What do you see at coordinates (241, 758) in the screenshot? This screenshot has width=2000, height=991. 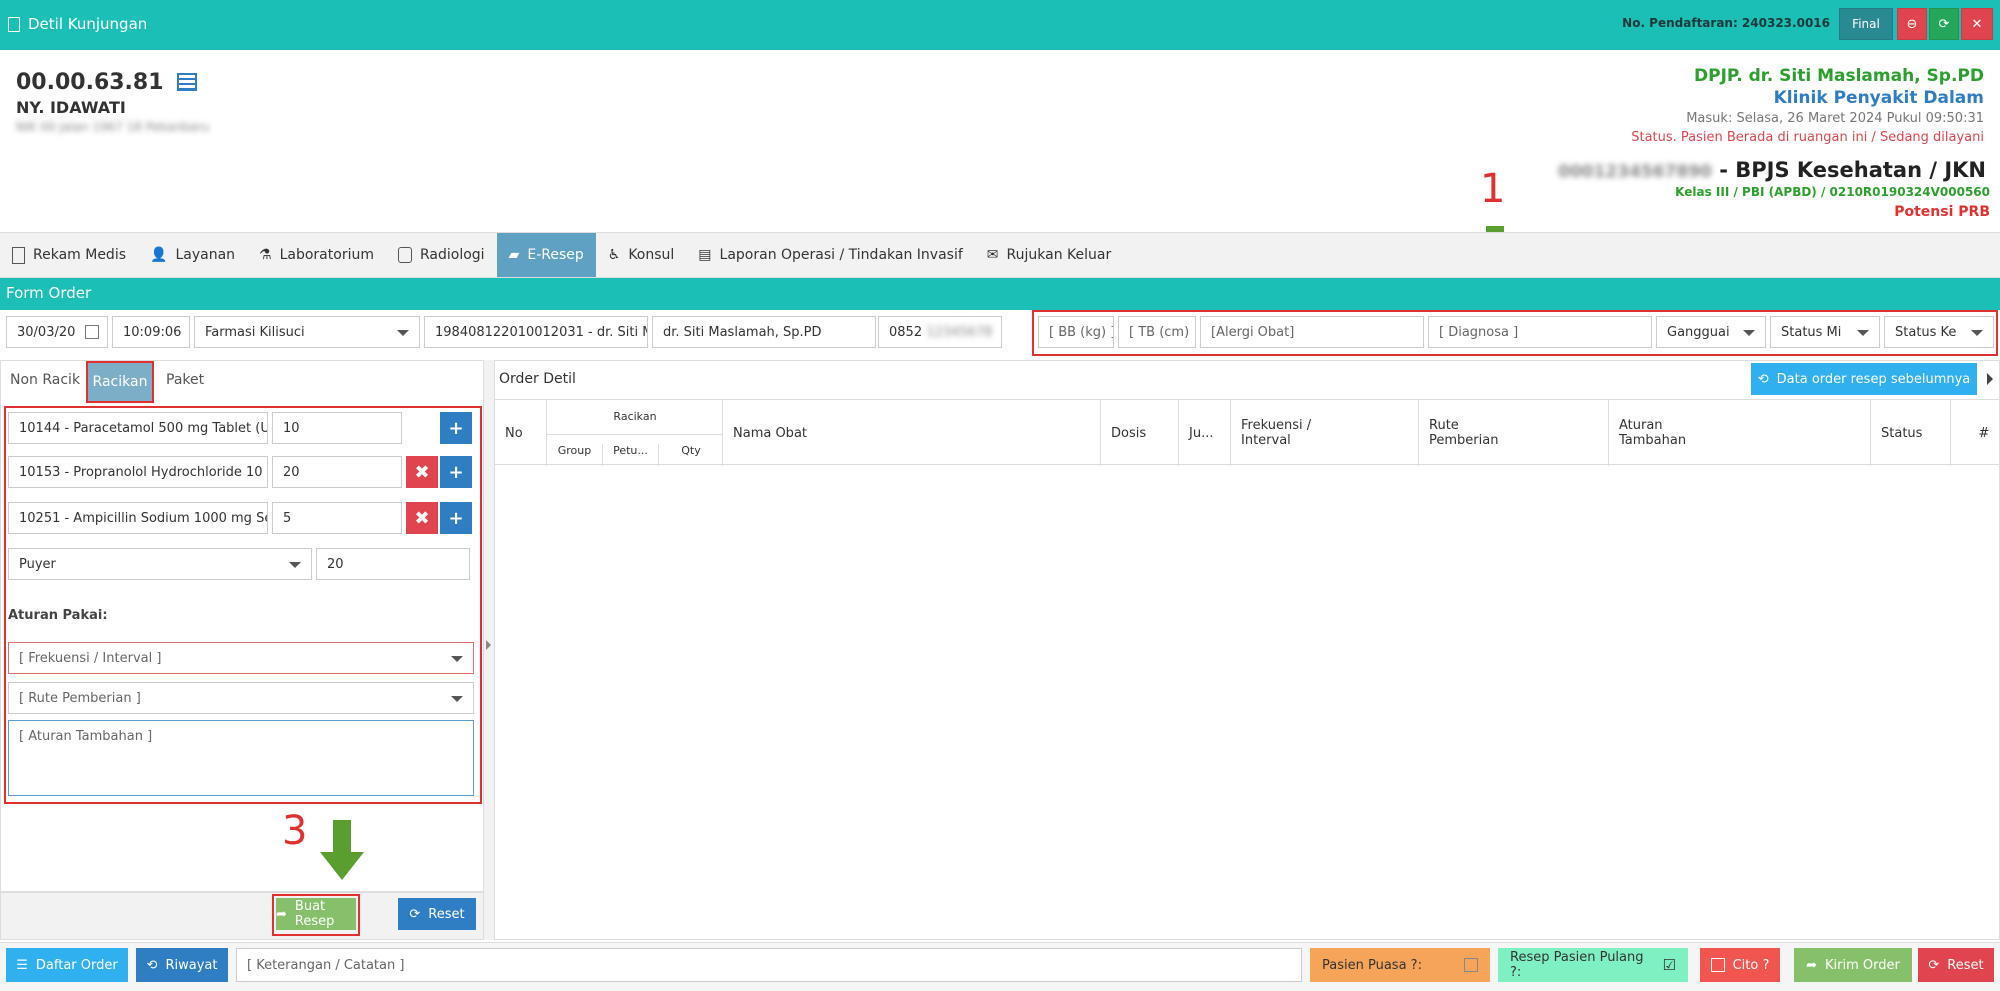 I see `aturan-tambahan-textarea: [ Aturan Tambahan ]` at bounding box center [241, 758].